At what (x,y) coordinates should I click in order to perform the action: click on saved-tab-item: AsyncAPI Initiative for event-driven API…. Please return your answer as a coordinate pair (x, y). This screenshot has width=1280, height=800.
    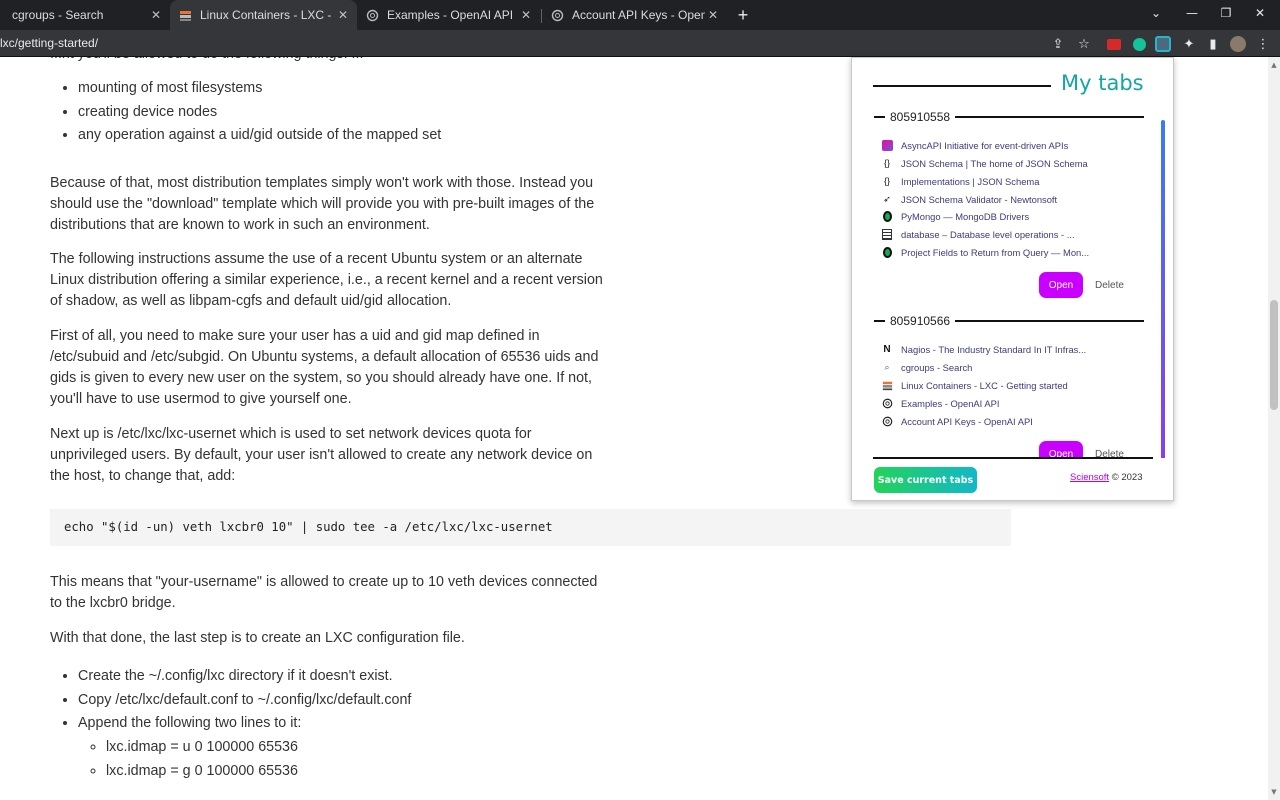
    Looking at the image, I should click on (974, 145).